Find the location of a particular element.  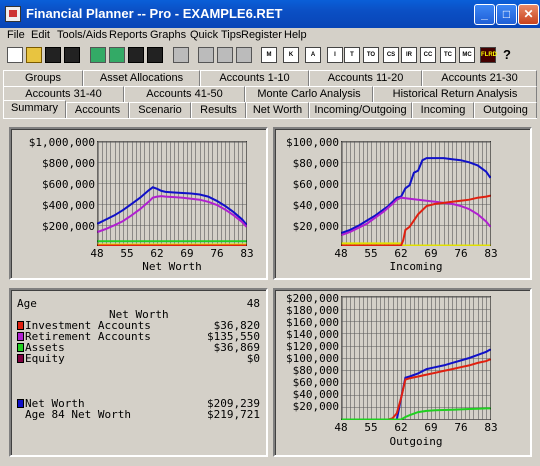

window-title: Financial Planner -- Pro - EXAMPLE6.RET is located at coordinates (154, 13).